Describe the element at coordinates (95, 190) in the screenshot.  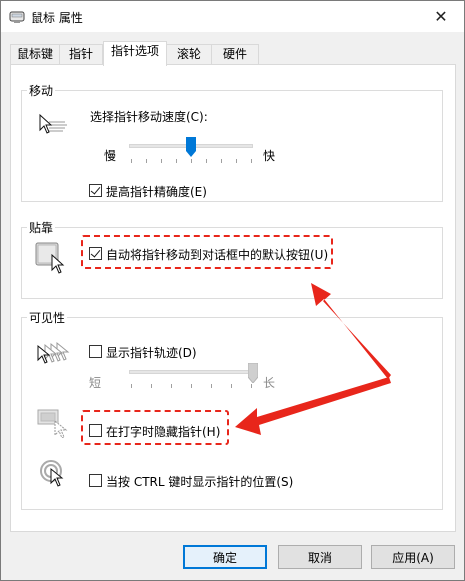
I see `precision-checkbox` at that location.